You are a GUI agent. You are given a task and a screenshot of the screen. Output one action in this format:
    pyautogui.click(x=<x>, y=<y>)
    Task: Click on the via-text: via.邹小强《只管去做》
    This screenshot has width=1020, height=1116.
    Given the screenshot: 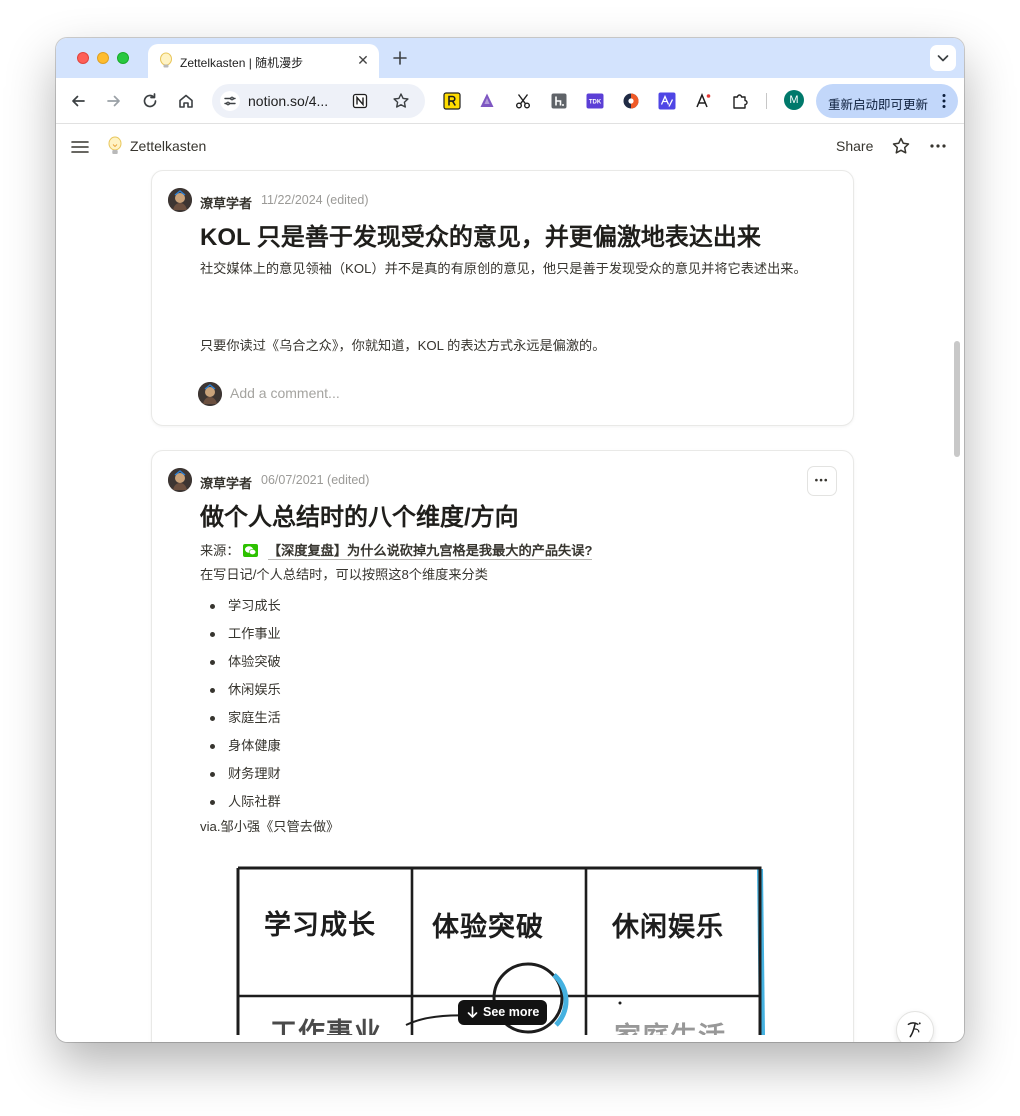 What is the action you would take?
    pyautogui.click(x=270, y=826)
    